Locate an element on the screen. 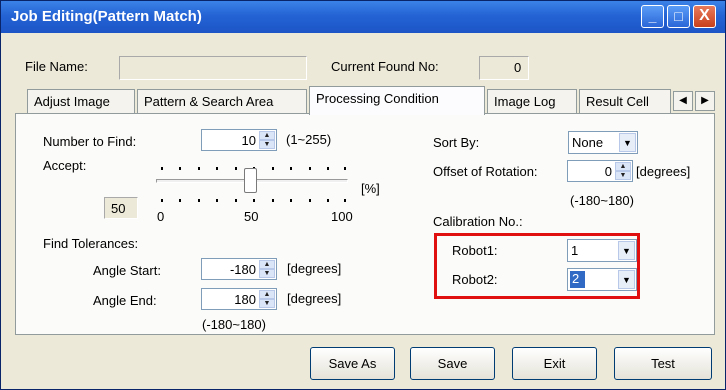 This screenshot has height=390, width=726. arrow-right-icon: ▶ is located at coordinates (705, 100).